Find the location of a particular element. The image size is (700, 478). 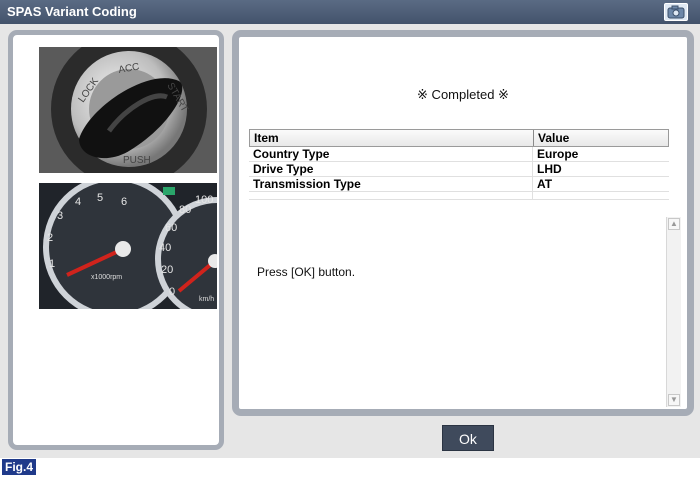

speed-tick-100: 100 is located at coordinates (204, 200).